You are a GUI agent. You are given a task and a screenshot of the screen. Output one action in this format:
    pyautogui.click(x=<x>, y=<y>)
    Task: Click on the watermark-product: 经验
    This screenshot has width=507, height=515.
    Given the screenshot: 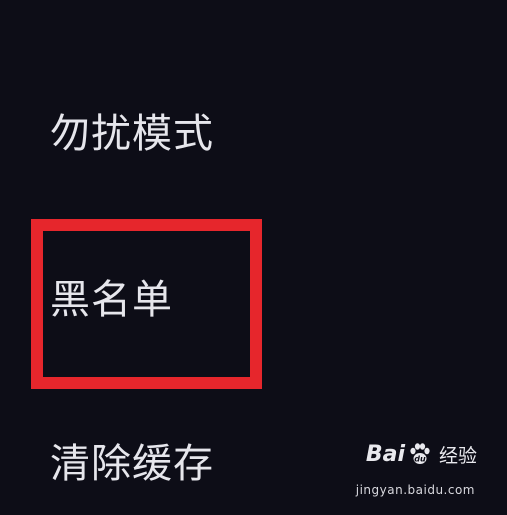 What is the action you would take?
    pyautogui.click(x=457, y=455)
    